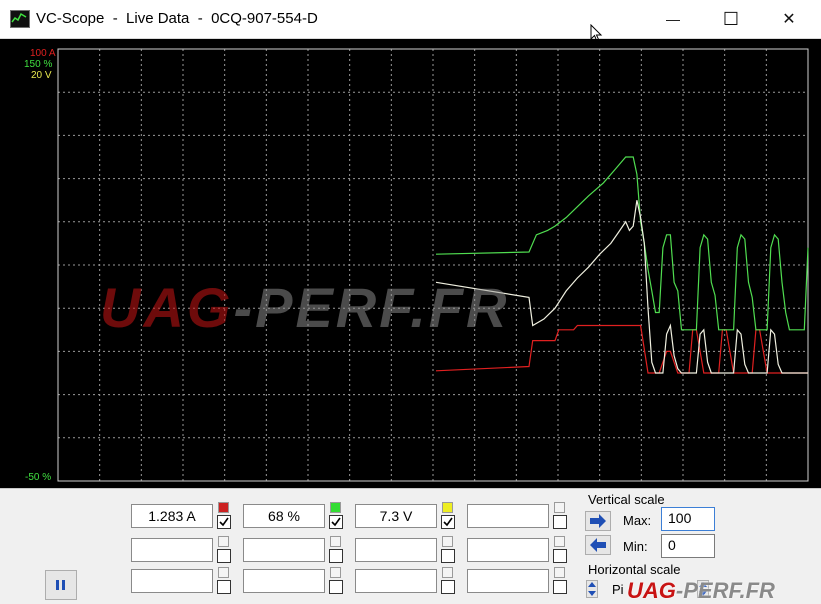 Image resolution: width=821 pixels, height=604 pixels. I want to click on horizontal-scale-label: Horizontal scale, so click(634, 569).